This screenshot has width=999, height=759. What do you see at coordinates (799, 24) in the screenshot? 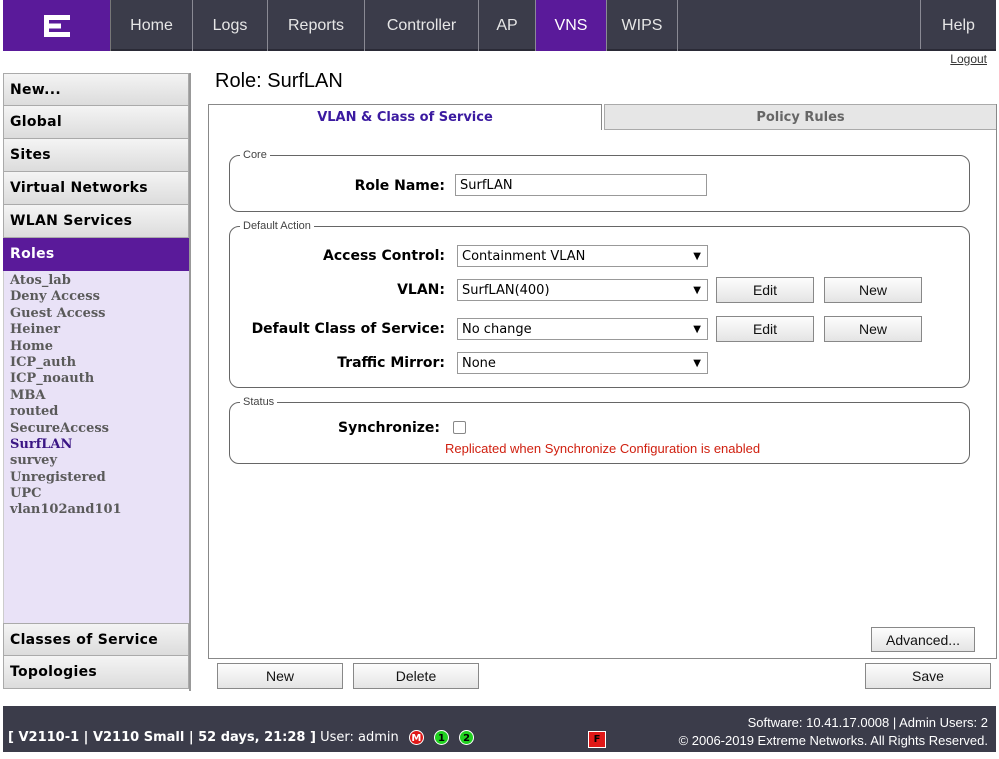
I see `nav-spacer` at bounding box center [799, 24].